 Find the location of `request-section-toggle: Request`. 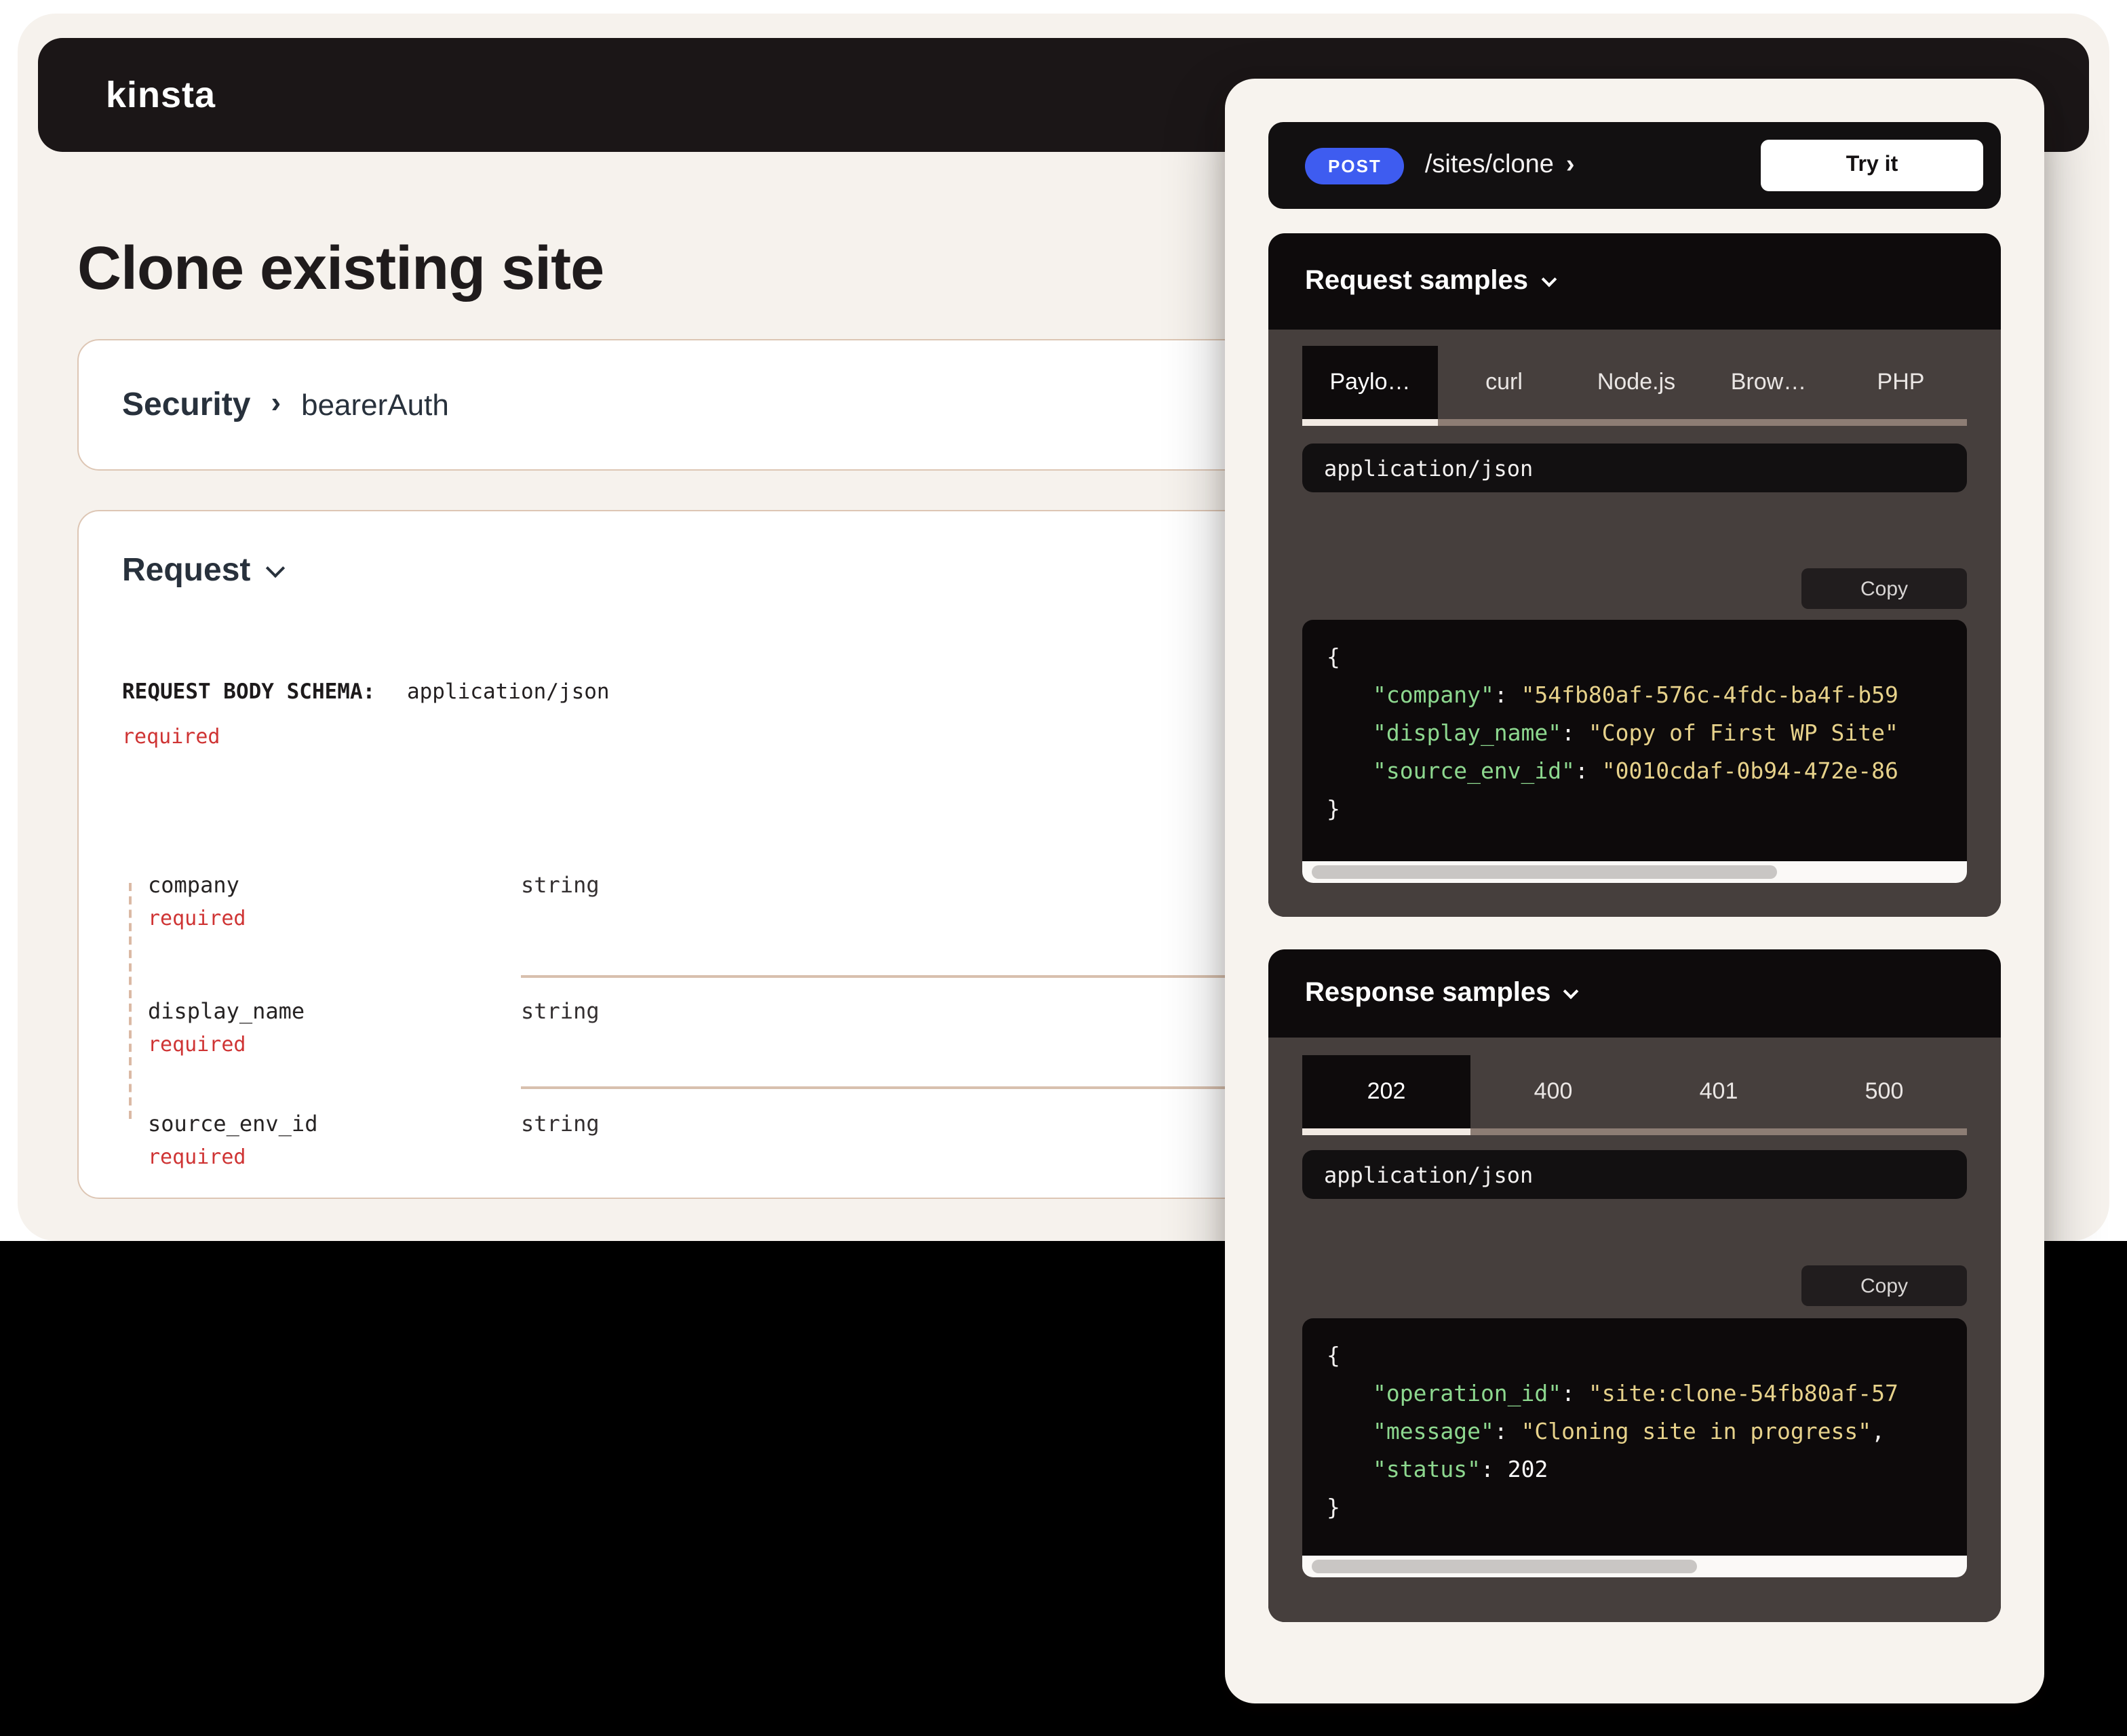

request-section-toggle: Request is located at coordinates (203, 571).